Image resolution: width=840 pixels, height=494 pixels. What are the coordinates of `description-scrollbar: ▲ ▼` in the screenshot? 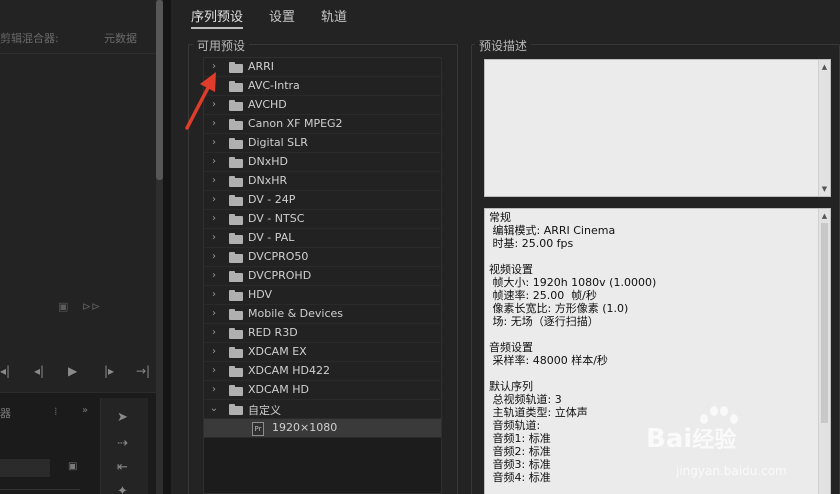 It's located at (824, 128).